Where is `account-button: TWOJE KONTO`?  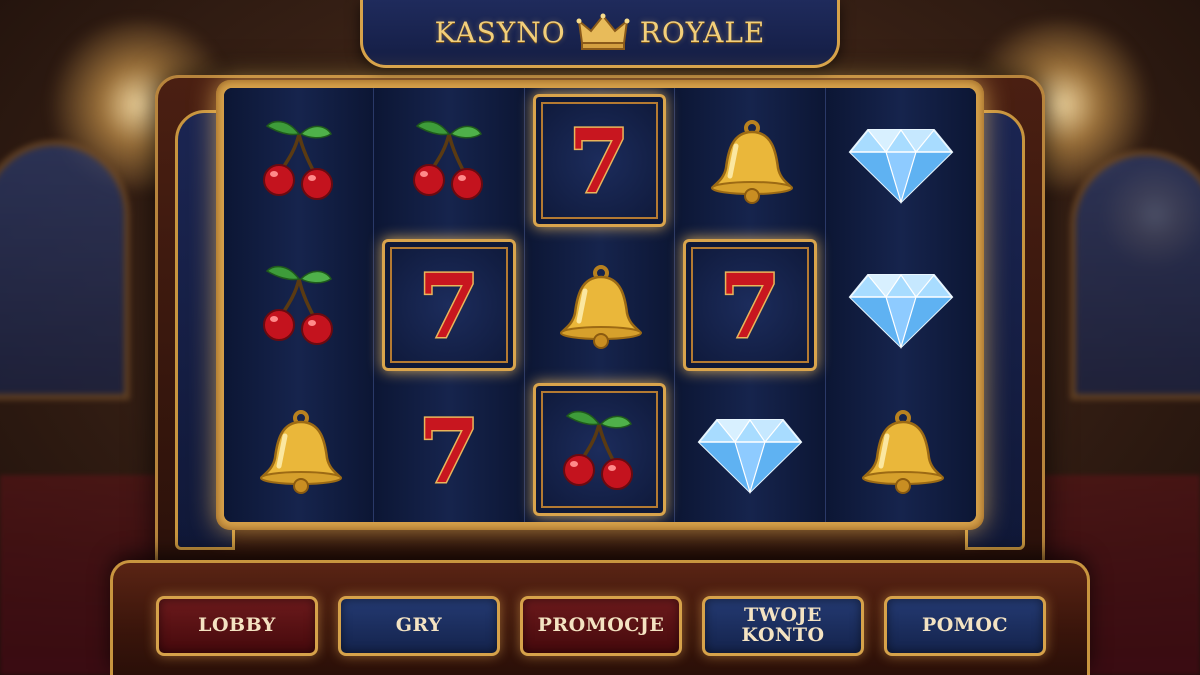
account-button: TWOJE KONTO is located at coordinates (783, 626).